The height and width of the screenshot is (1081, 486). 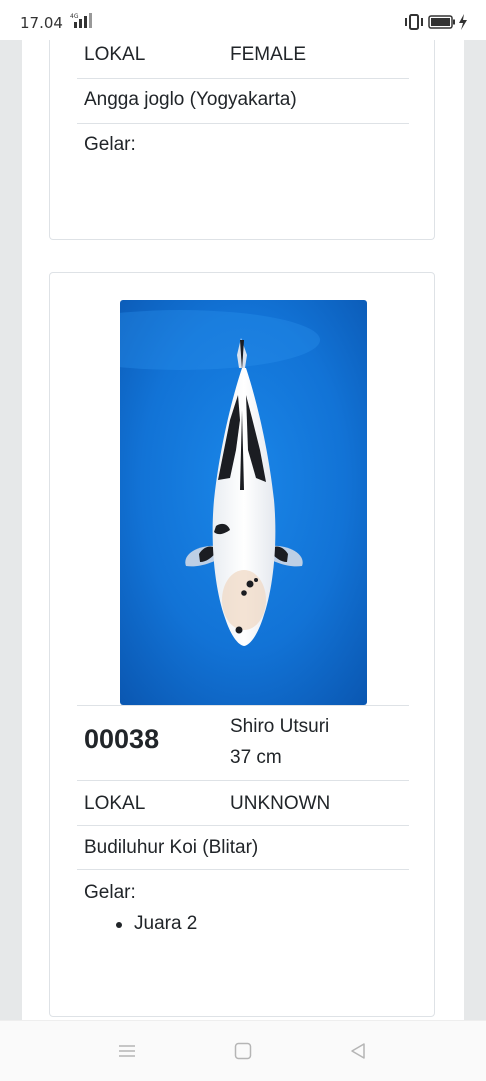 I want to click on signal-icon: 4G, so click(x=83, y=23).